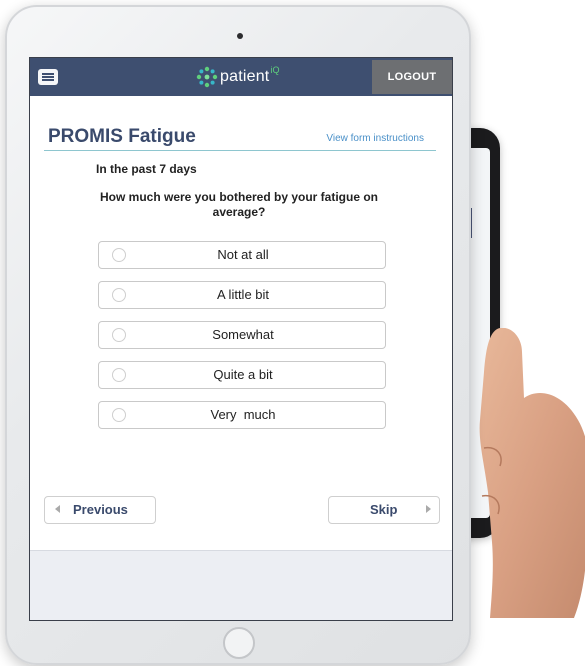 This screenshot has width=585, height=666. I want to click on tablet-camera, so click(240, 36).